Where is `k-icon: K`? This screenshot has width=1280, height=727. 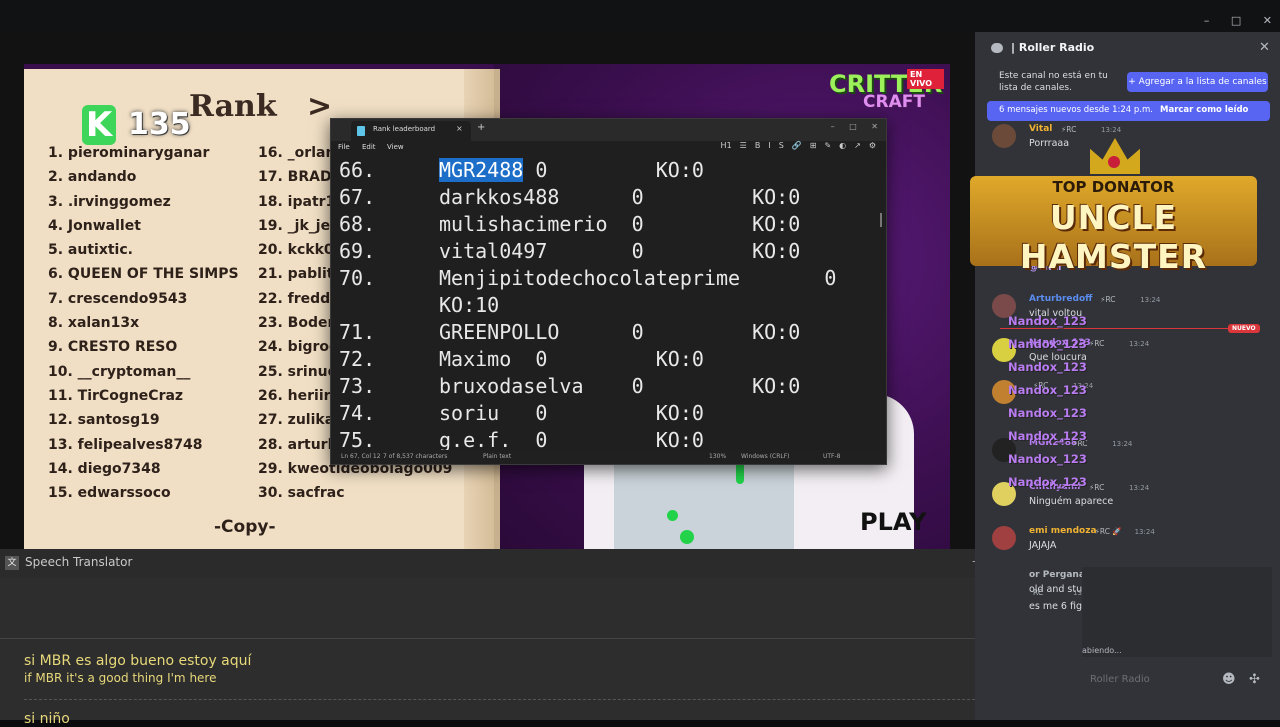
k-icon: K is located at coordinates (99, 125).